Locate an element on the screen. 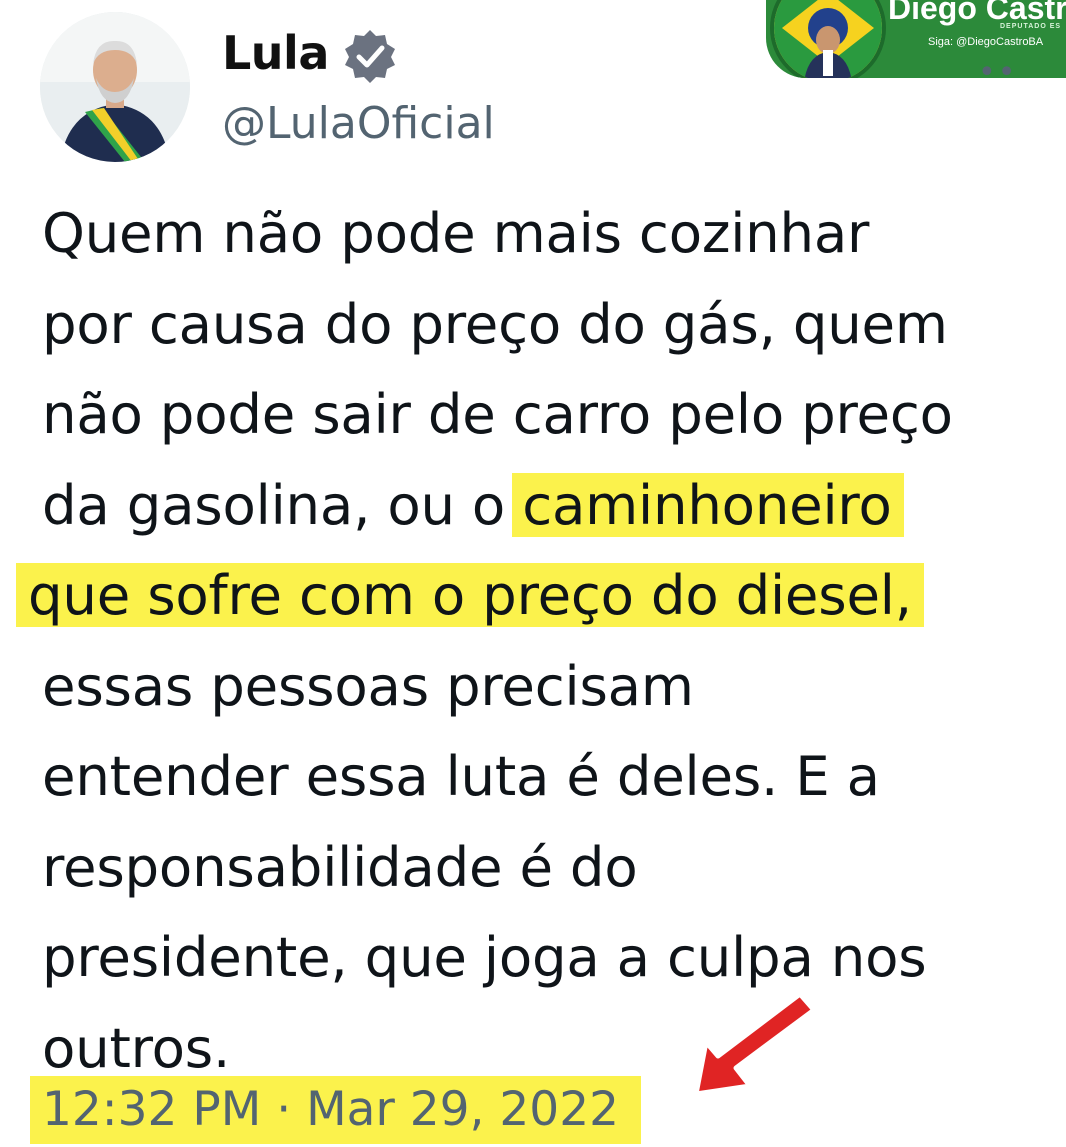  verified-badge-icon is located at coordinates (370, 56).